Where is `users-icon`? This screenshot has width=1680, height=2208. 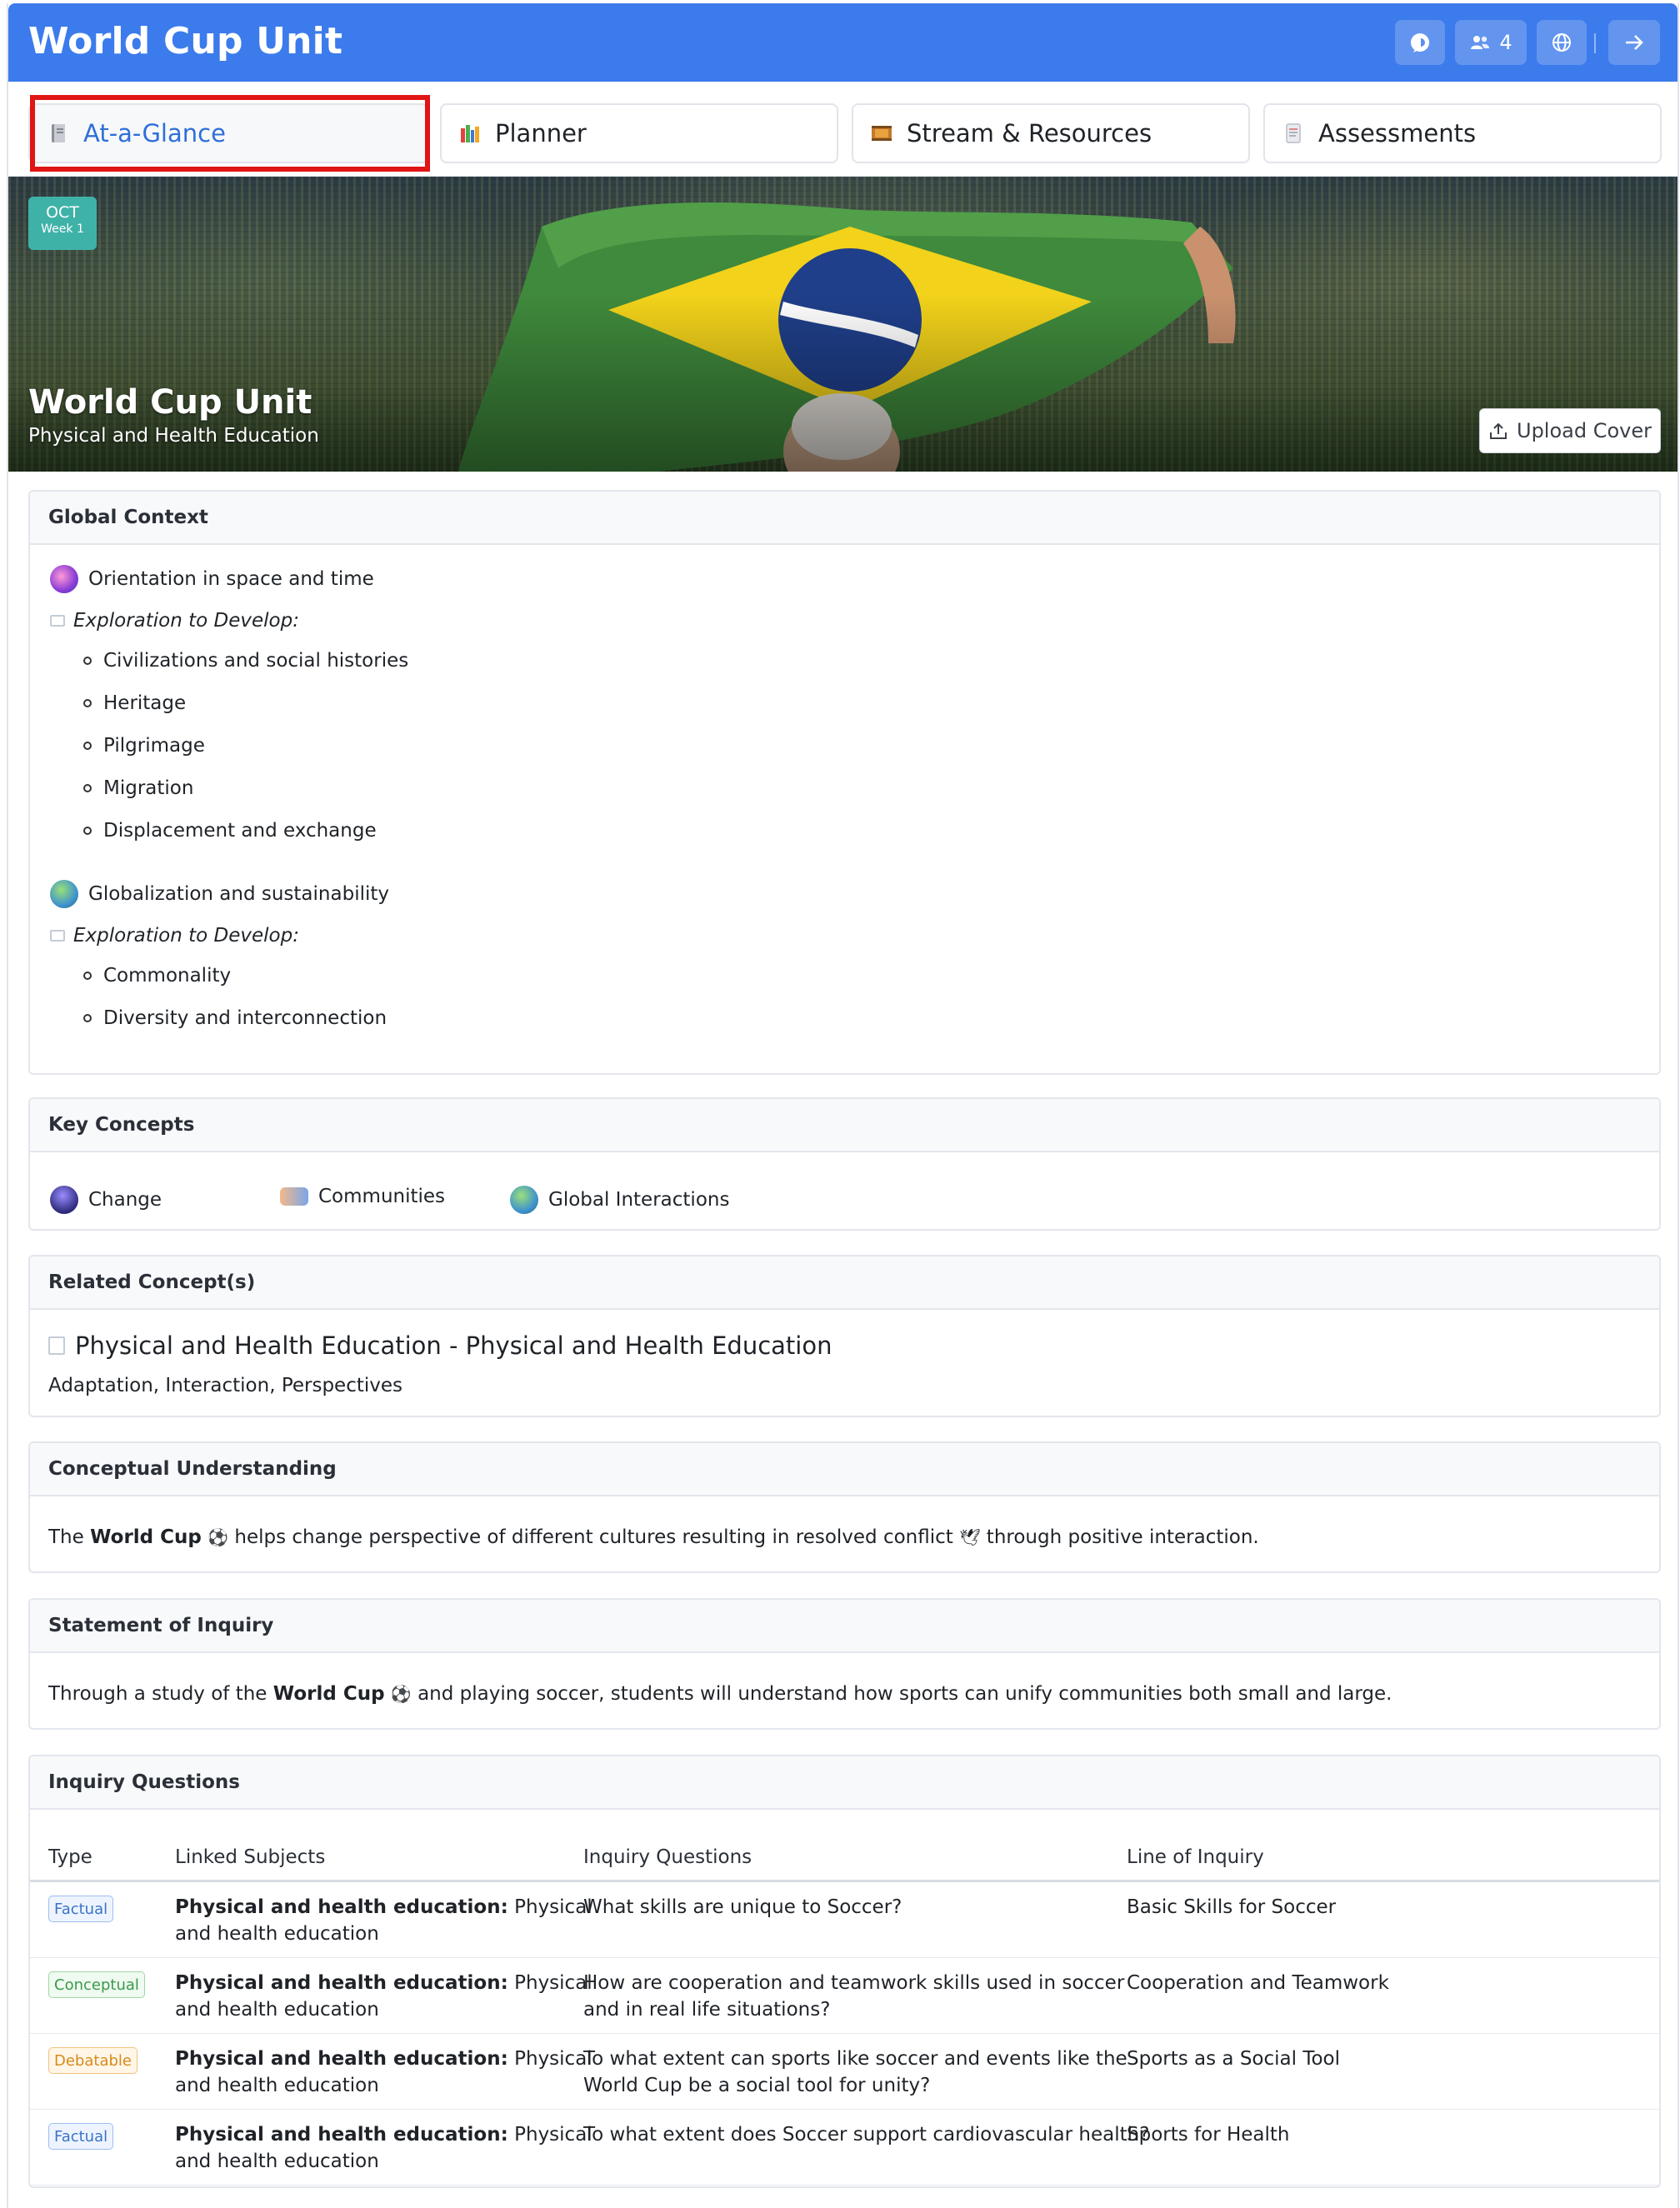
users-icon is located at coordinates (1480, 42).